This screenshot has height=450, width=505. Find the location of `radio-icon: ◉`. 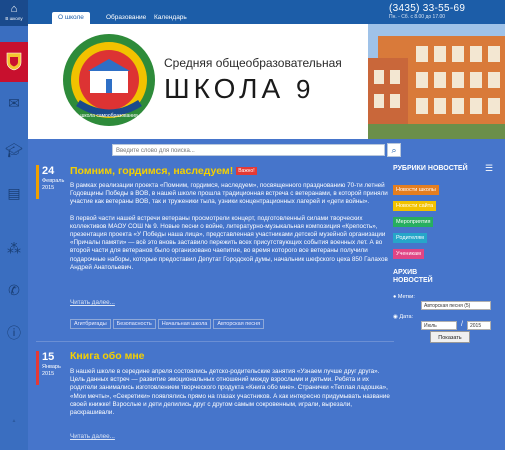

radio-icon: ◉ is located at coordinates (395, 317).